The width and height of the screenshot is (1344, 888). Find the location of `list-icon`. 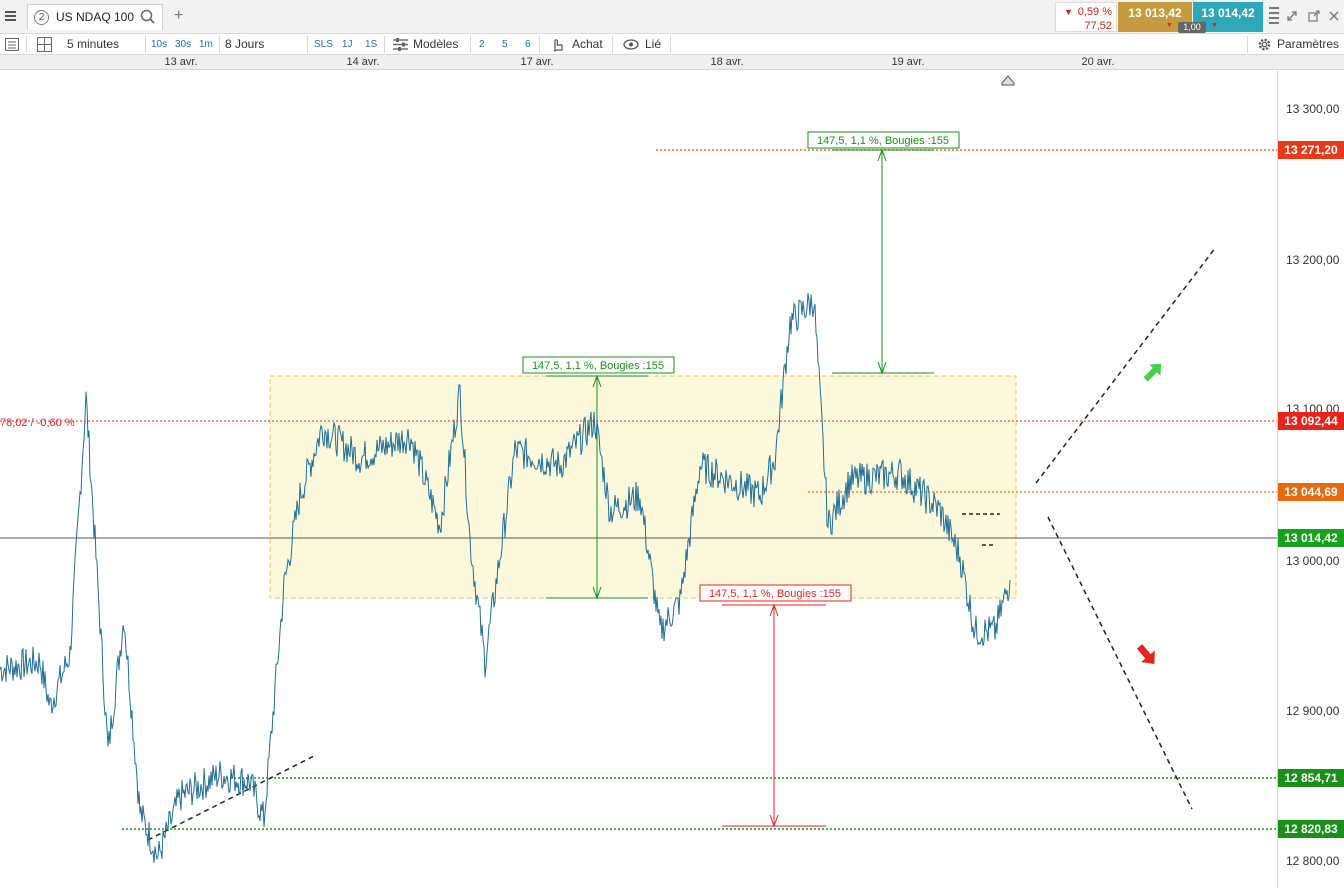

list-icon is located at coordinates (12, 46).